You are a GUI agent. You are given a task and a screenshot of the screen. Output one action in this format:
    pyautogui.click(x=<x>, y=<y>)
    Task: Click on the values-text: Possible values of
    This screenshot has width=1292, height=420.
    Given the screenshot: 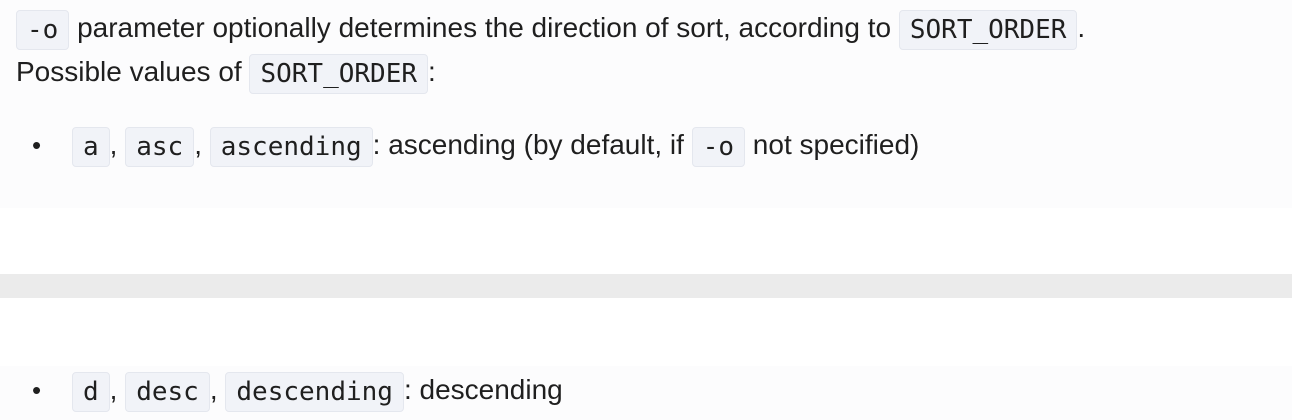 What is the action you would take?
    pyautogui.click(x=133, y=71)
    